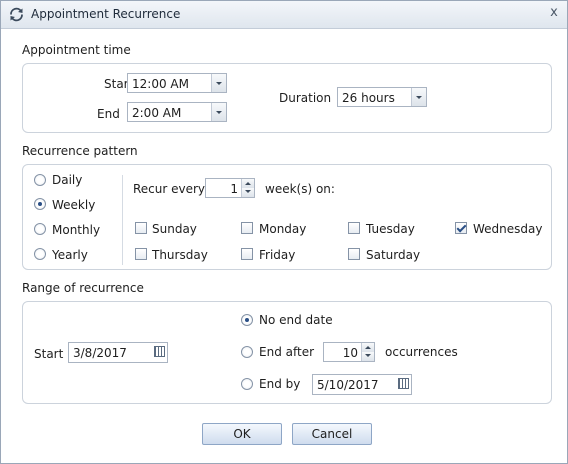 Image resolution: width=568 pixels, height=464 pixels. I want to click on ok-button: OK, so click(242, 434).